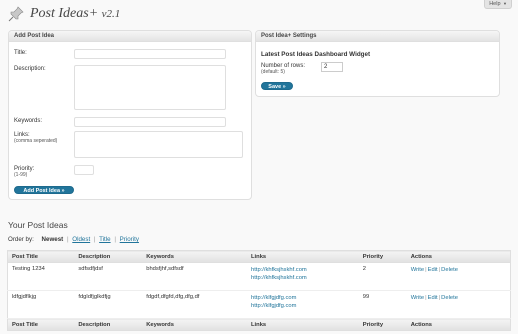 Image resolution: width=518 pixels, height=334 pixels. What do you see at coordinates (277, 86) in the screenshot?
I see `save-button: Save »` at bounding box center [277, 86].